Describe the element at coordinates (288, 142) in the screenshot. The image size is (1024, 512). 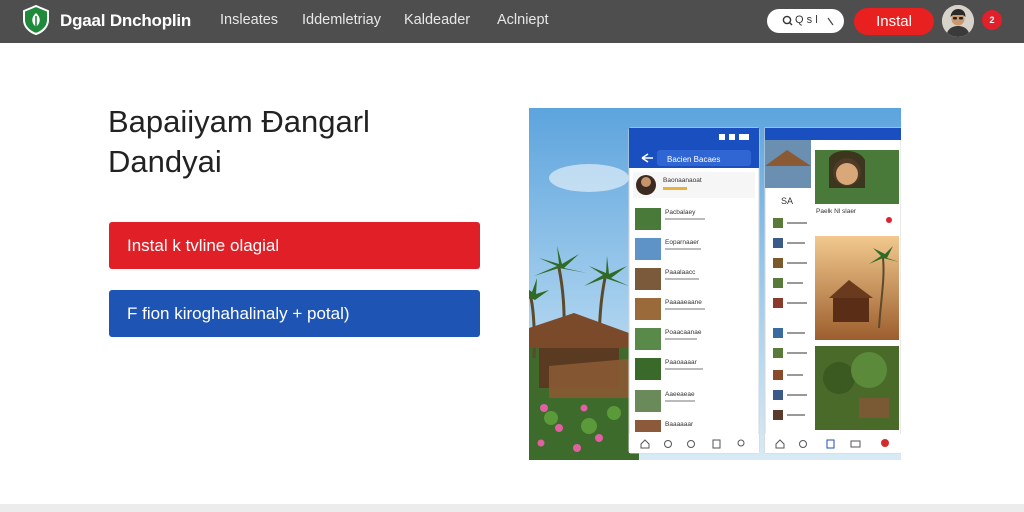
I see `hero-title: Bapaiiyam Đangarl Dandyai` at that location.